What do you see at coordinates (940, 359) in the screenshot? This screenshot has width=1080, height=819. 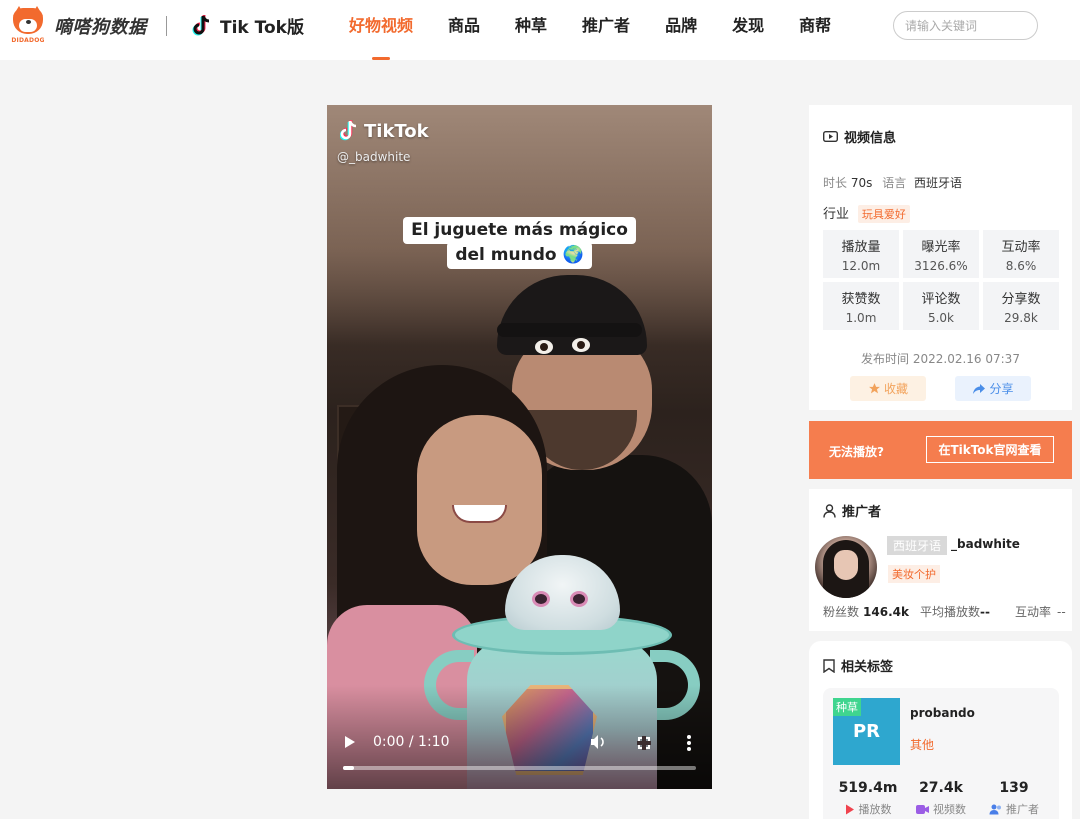 I see `publish-time: 发布时间 2022.02.16 07:37` at bounding box center [940, 359].